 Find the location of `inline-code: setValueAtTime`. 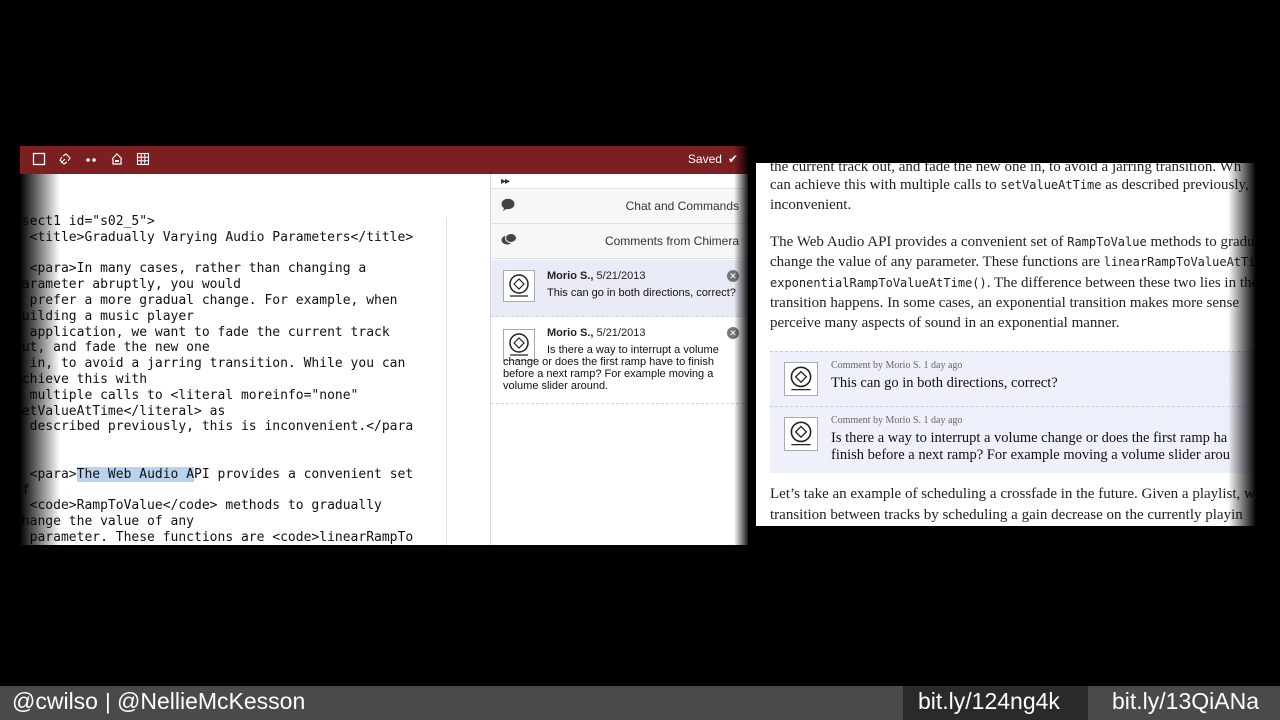

inline-code: setValueAtTime is located at coordinates (1051, 185).